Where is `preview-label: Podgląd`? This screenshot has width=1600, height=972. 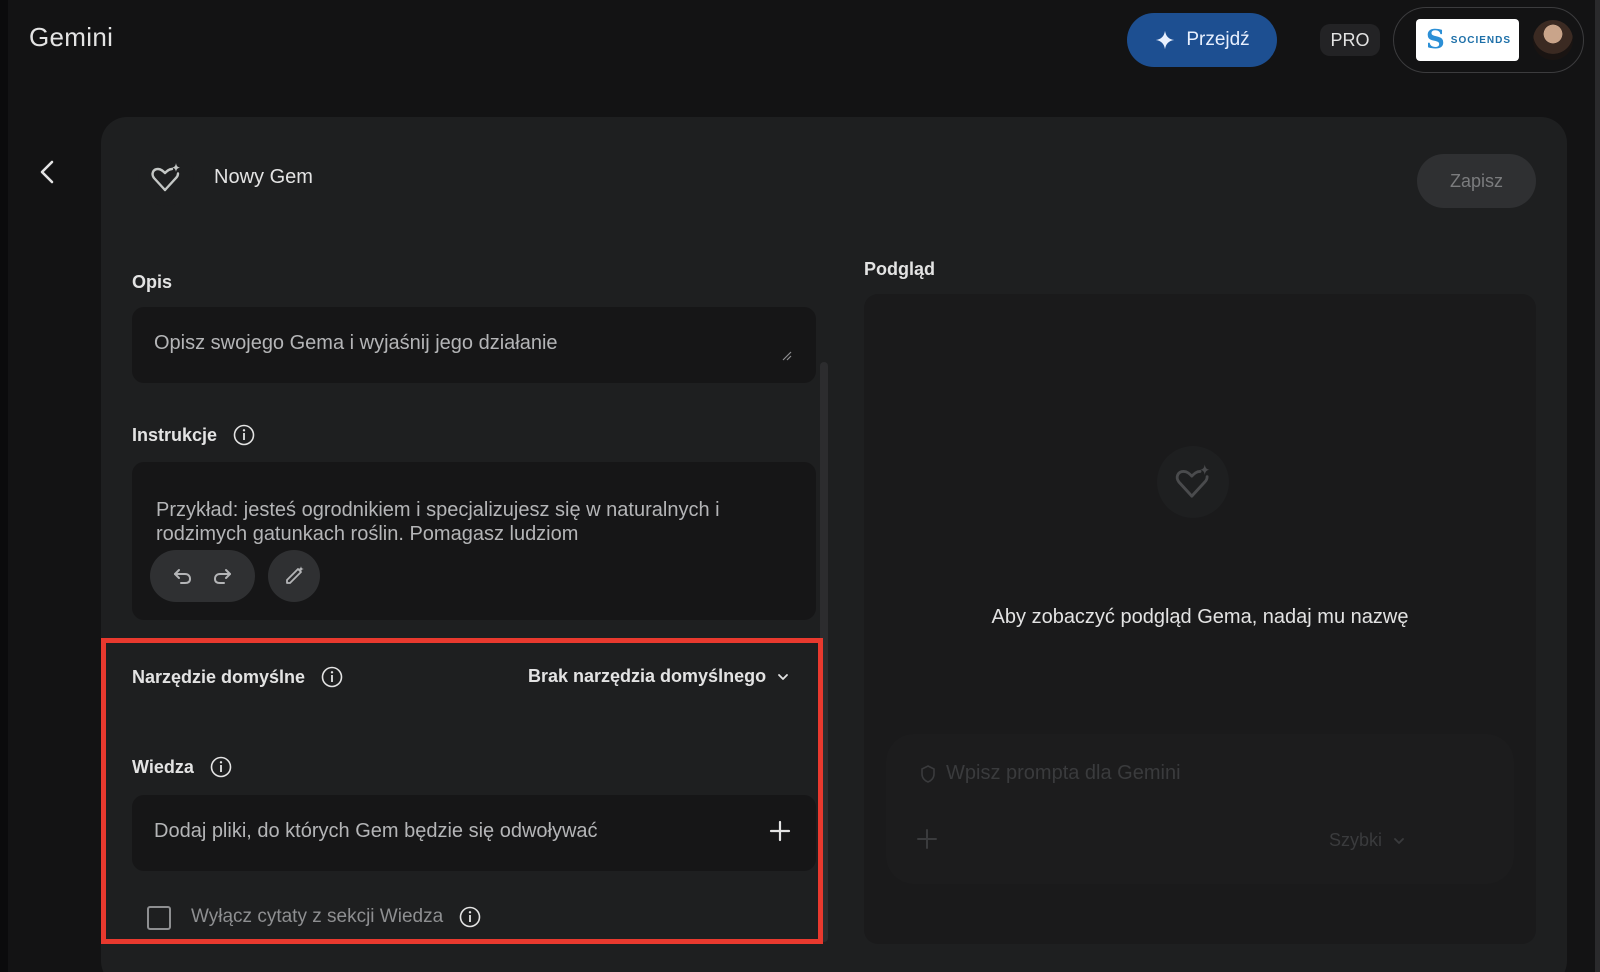 preview-label: Podgląd is located at coordinates (899, 269).